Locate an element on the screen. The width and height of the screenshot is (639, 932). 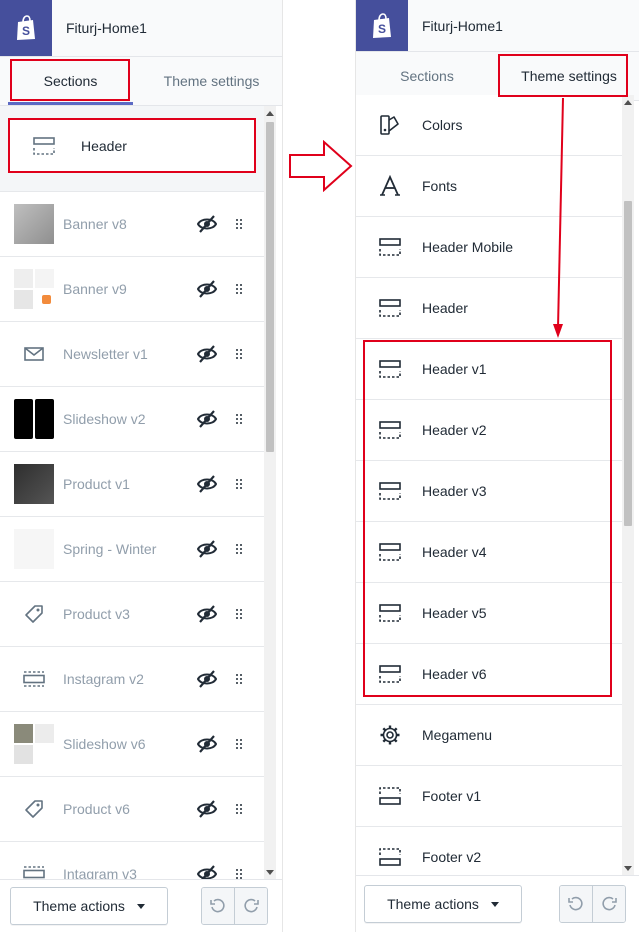
section-item-label: Header is located at coordinates (104, 145).